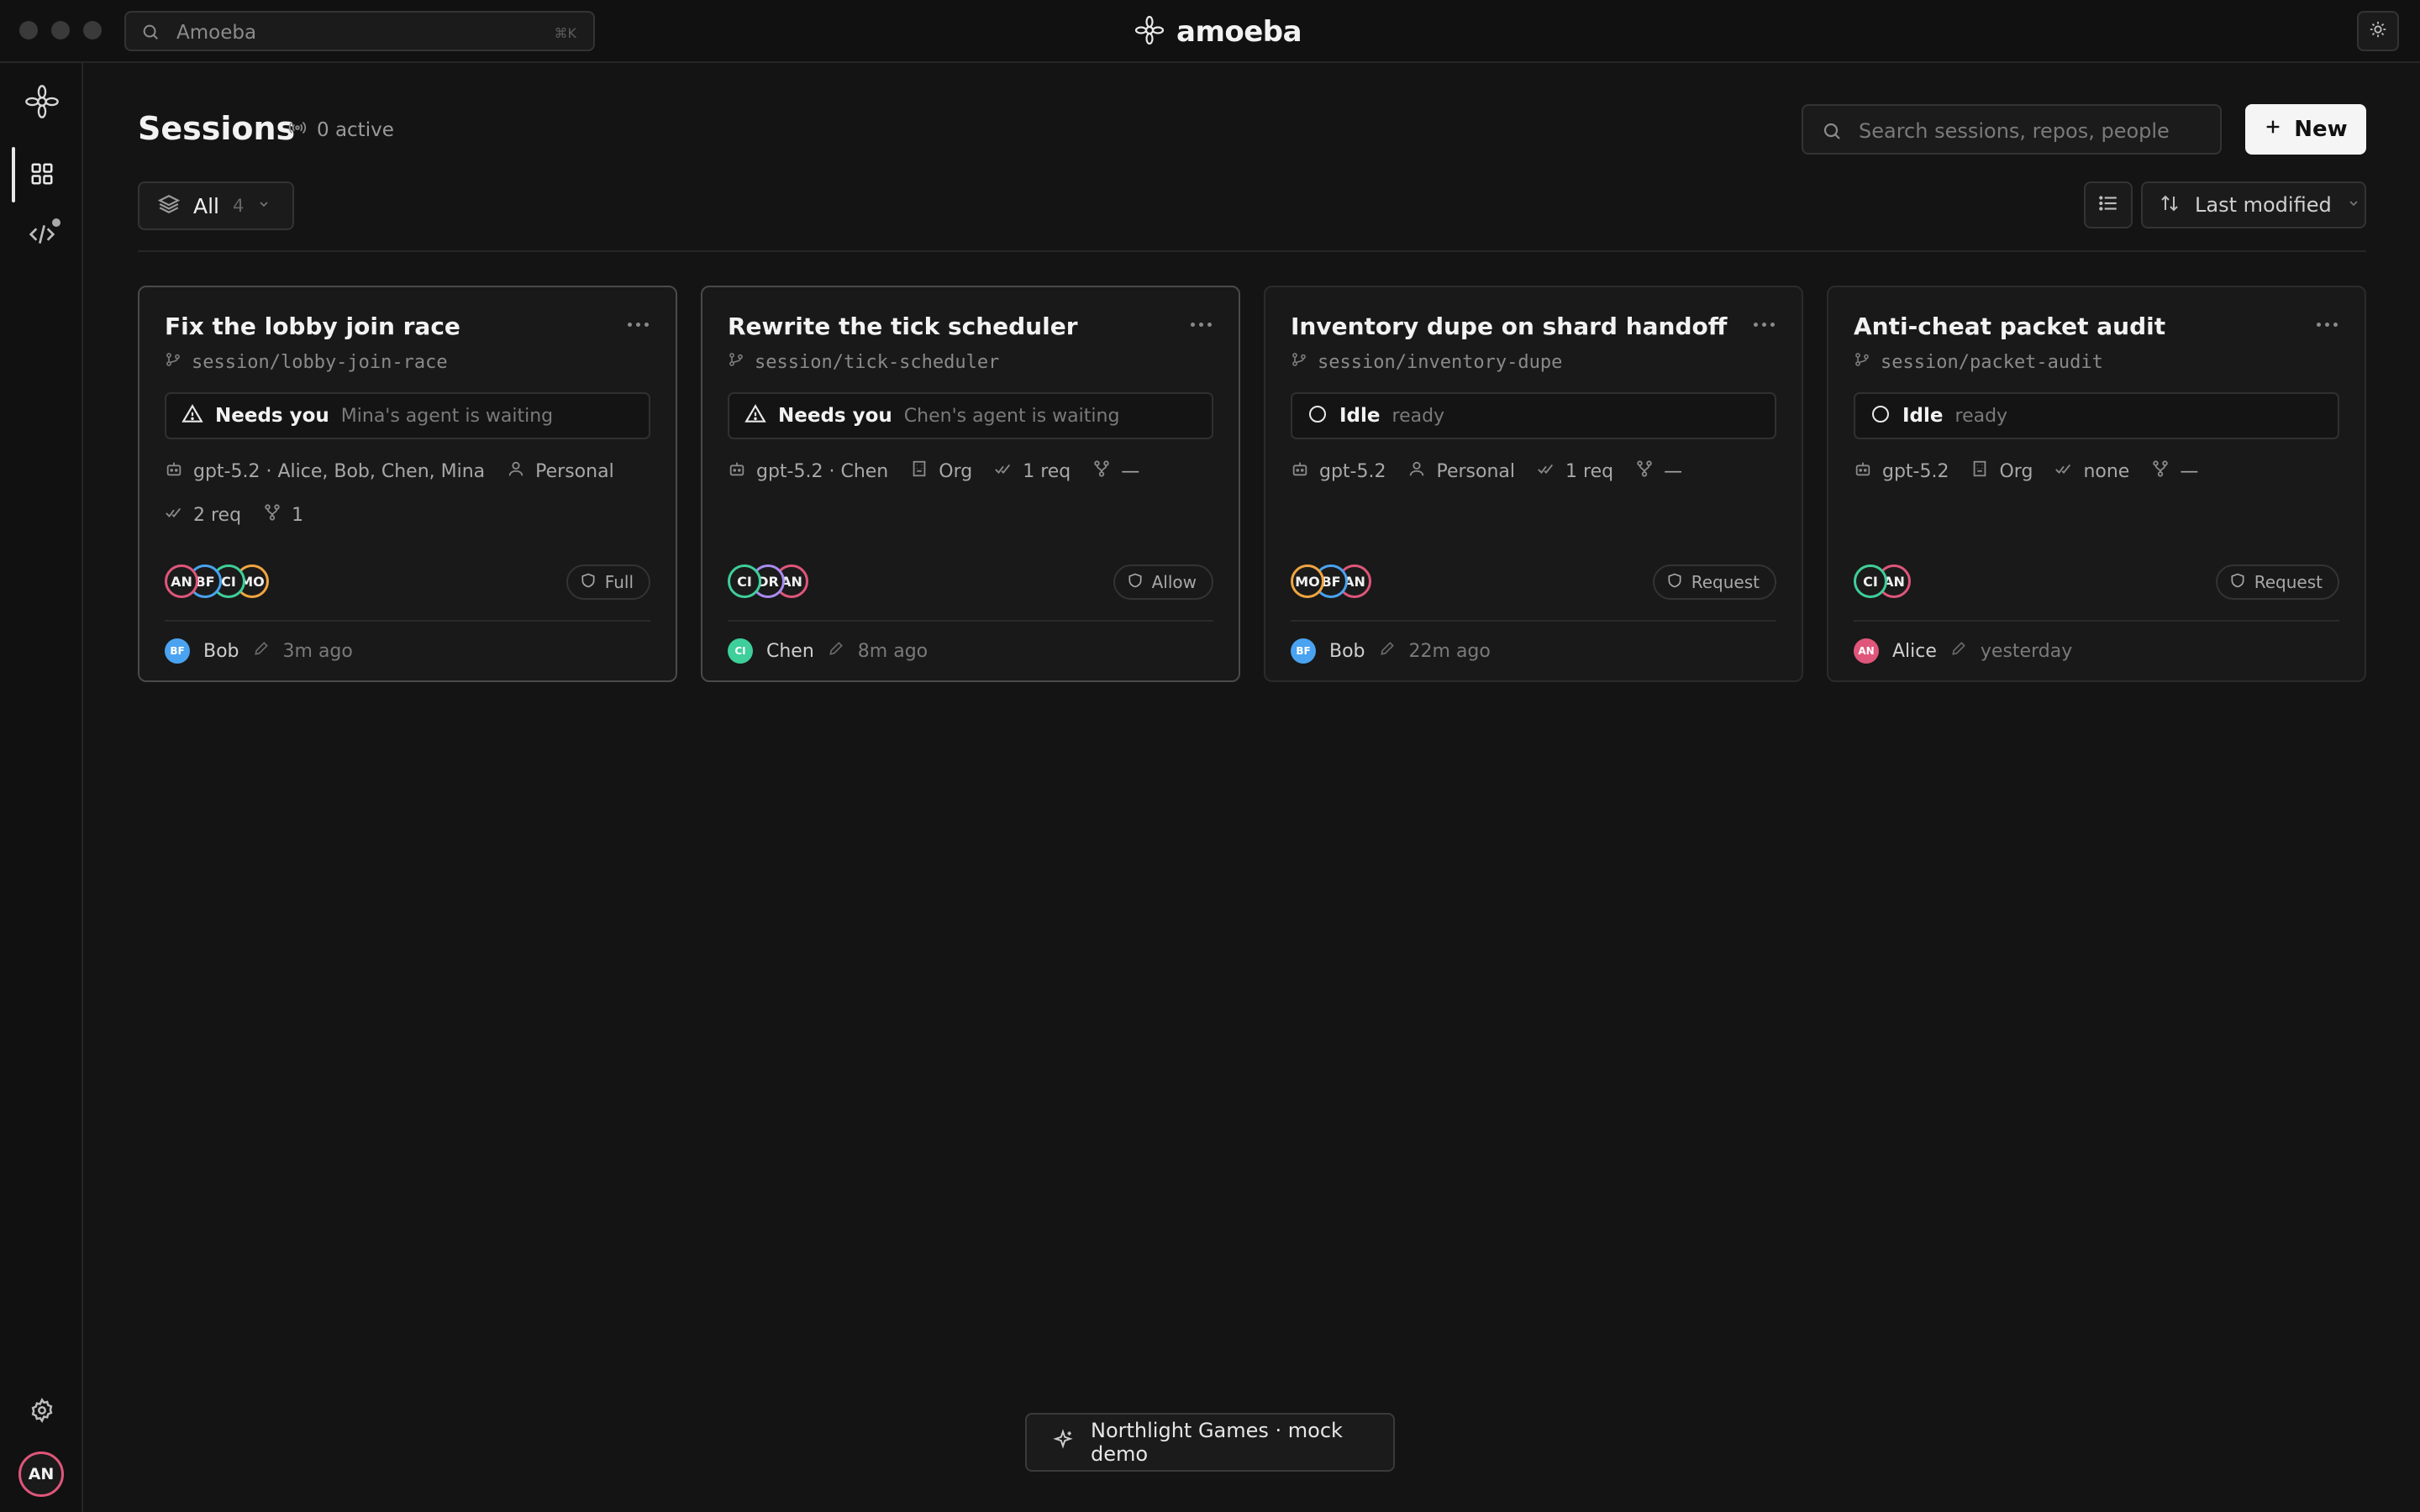  Describe the element at coordinates (574, 471) in the screenshot. I see `scope-text: Personal` at that location.